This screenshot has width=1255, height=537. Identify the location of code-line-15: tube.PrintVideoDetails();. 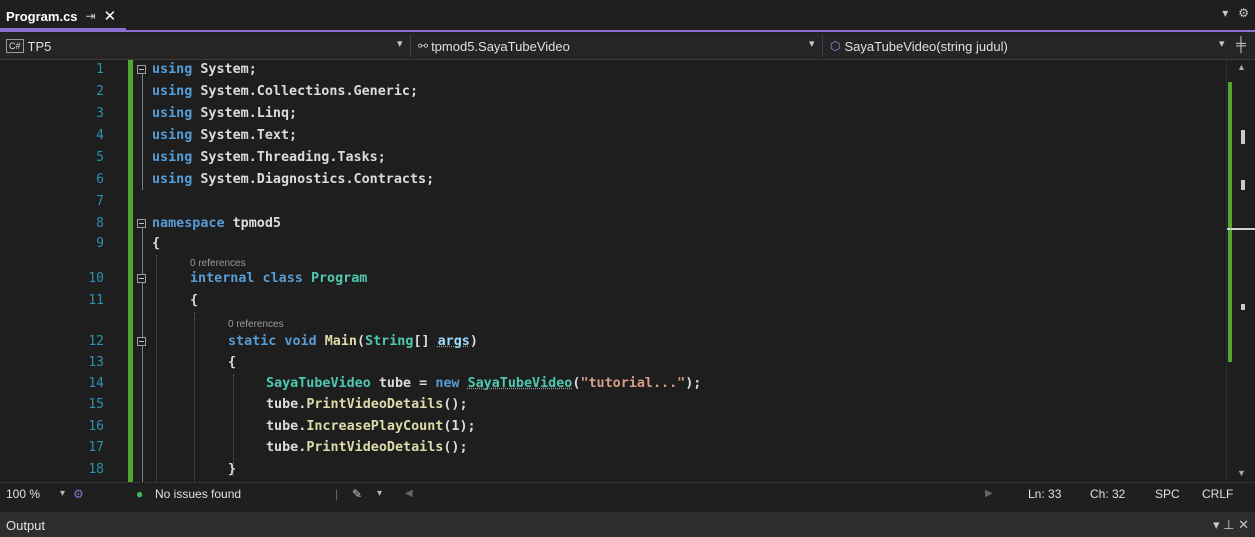
(367, 405).